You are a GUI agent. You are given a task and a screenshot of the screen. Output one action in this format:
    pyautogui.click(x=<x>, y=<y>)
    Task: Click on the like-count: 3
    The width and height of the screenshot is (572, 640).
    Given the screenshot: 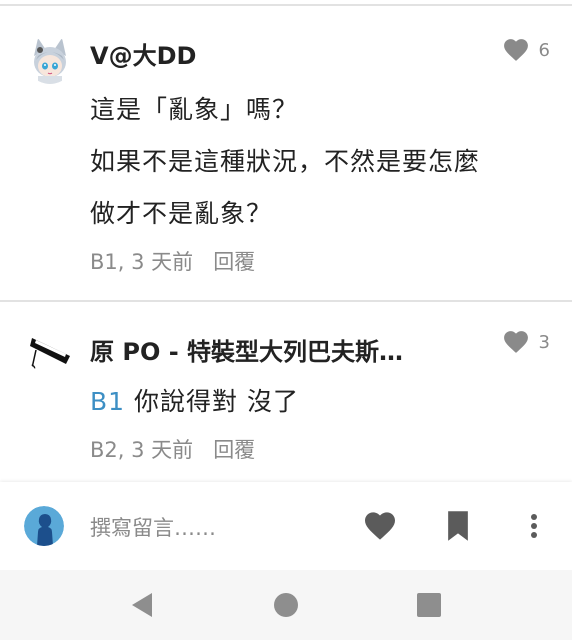 What is the action you would take?
    pyautogui.click(x=544, y=342)
    